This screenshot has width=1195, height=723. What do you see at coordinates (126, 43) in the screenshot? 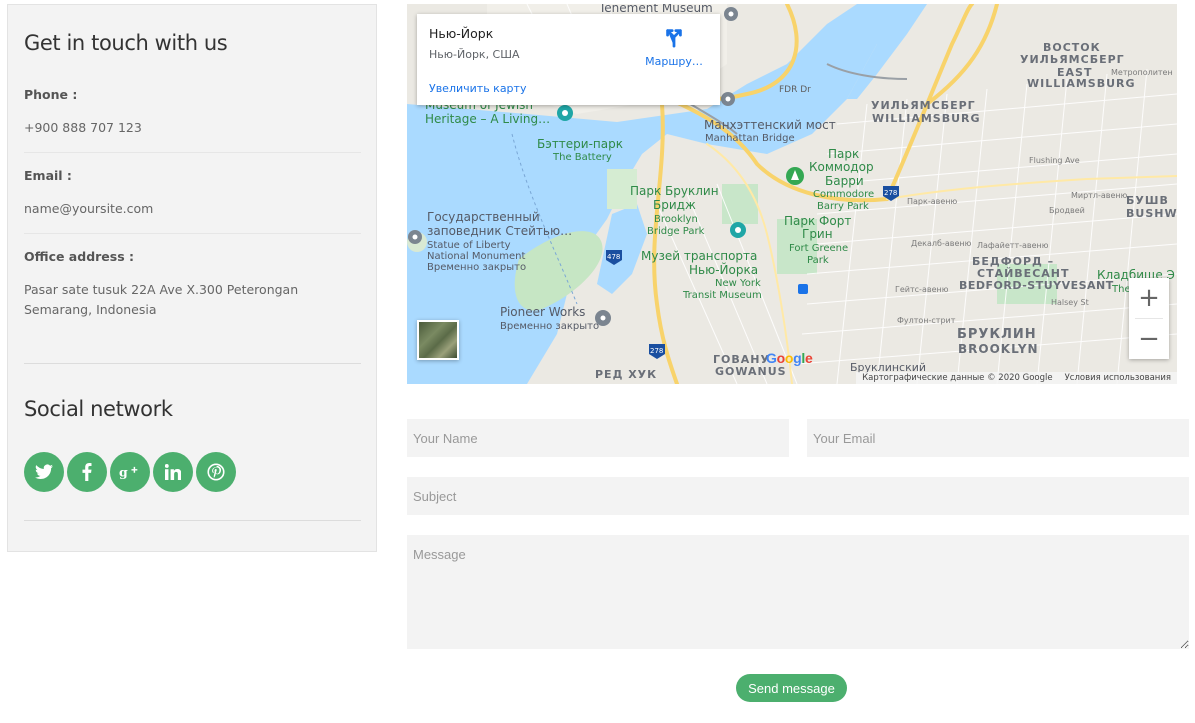
I see `contact-title: Get in touch with us` at bounding box center [126, 43].